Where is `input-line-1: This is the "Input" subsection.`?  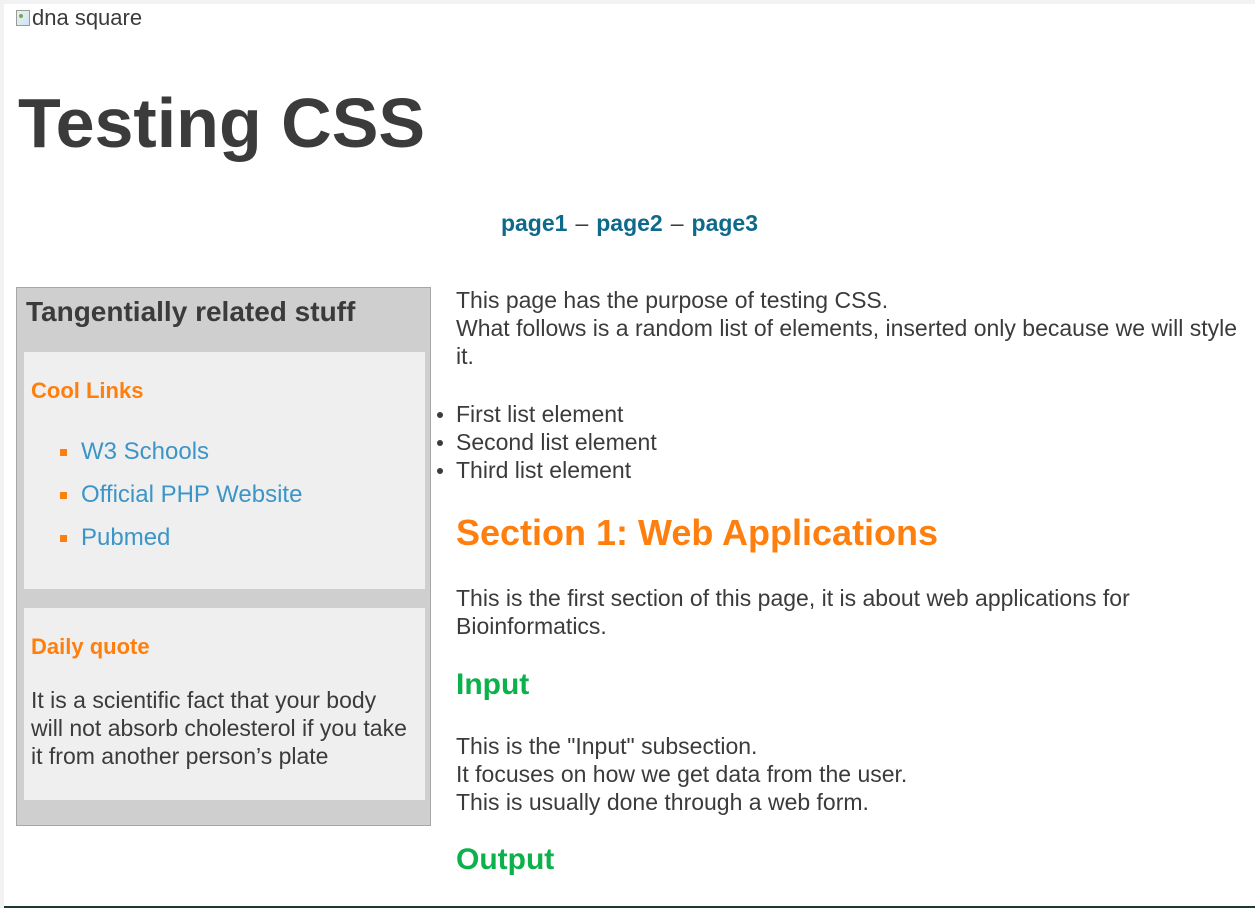
input-line-1: This is the "Input" subsection. is located at coordinates (607, 746).